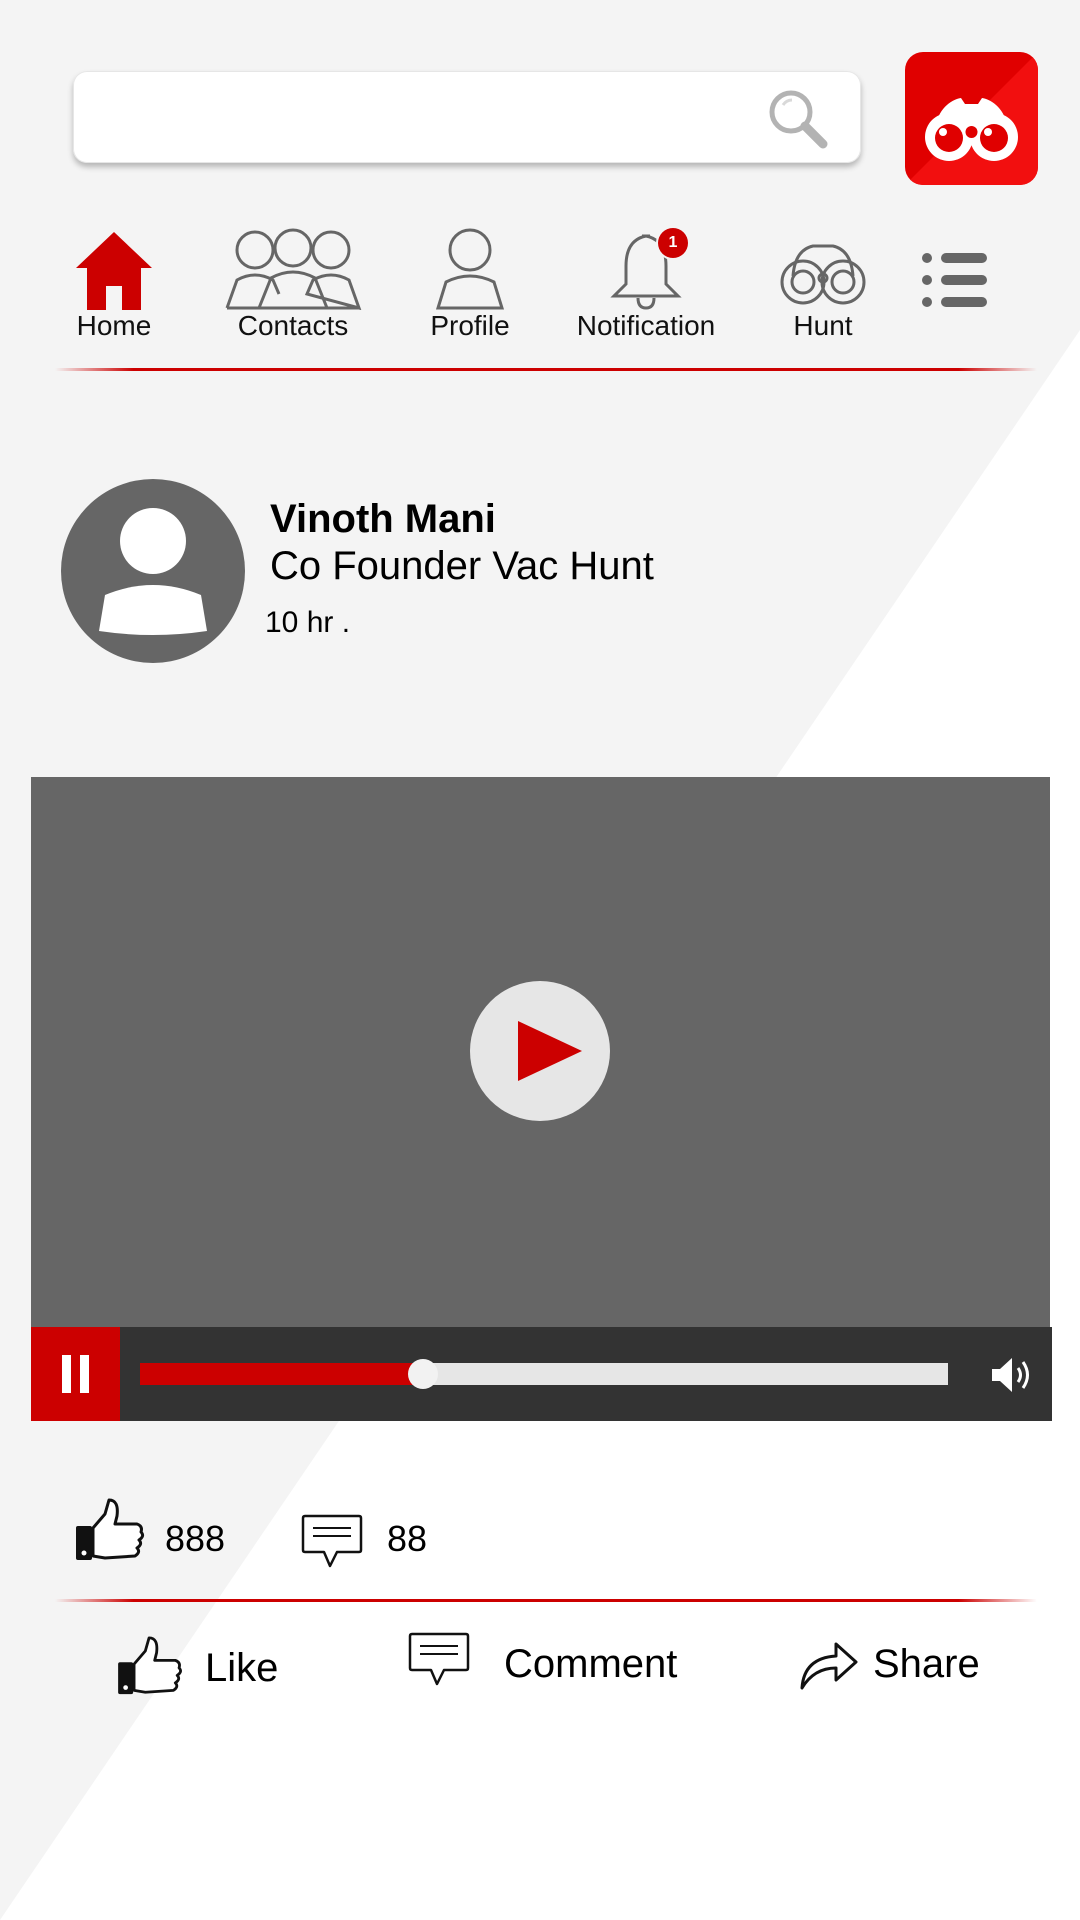 This screenshot has height=1920, width=1080. I want to click on nav-label-hunt: Hunt, so click(823, 325).